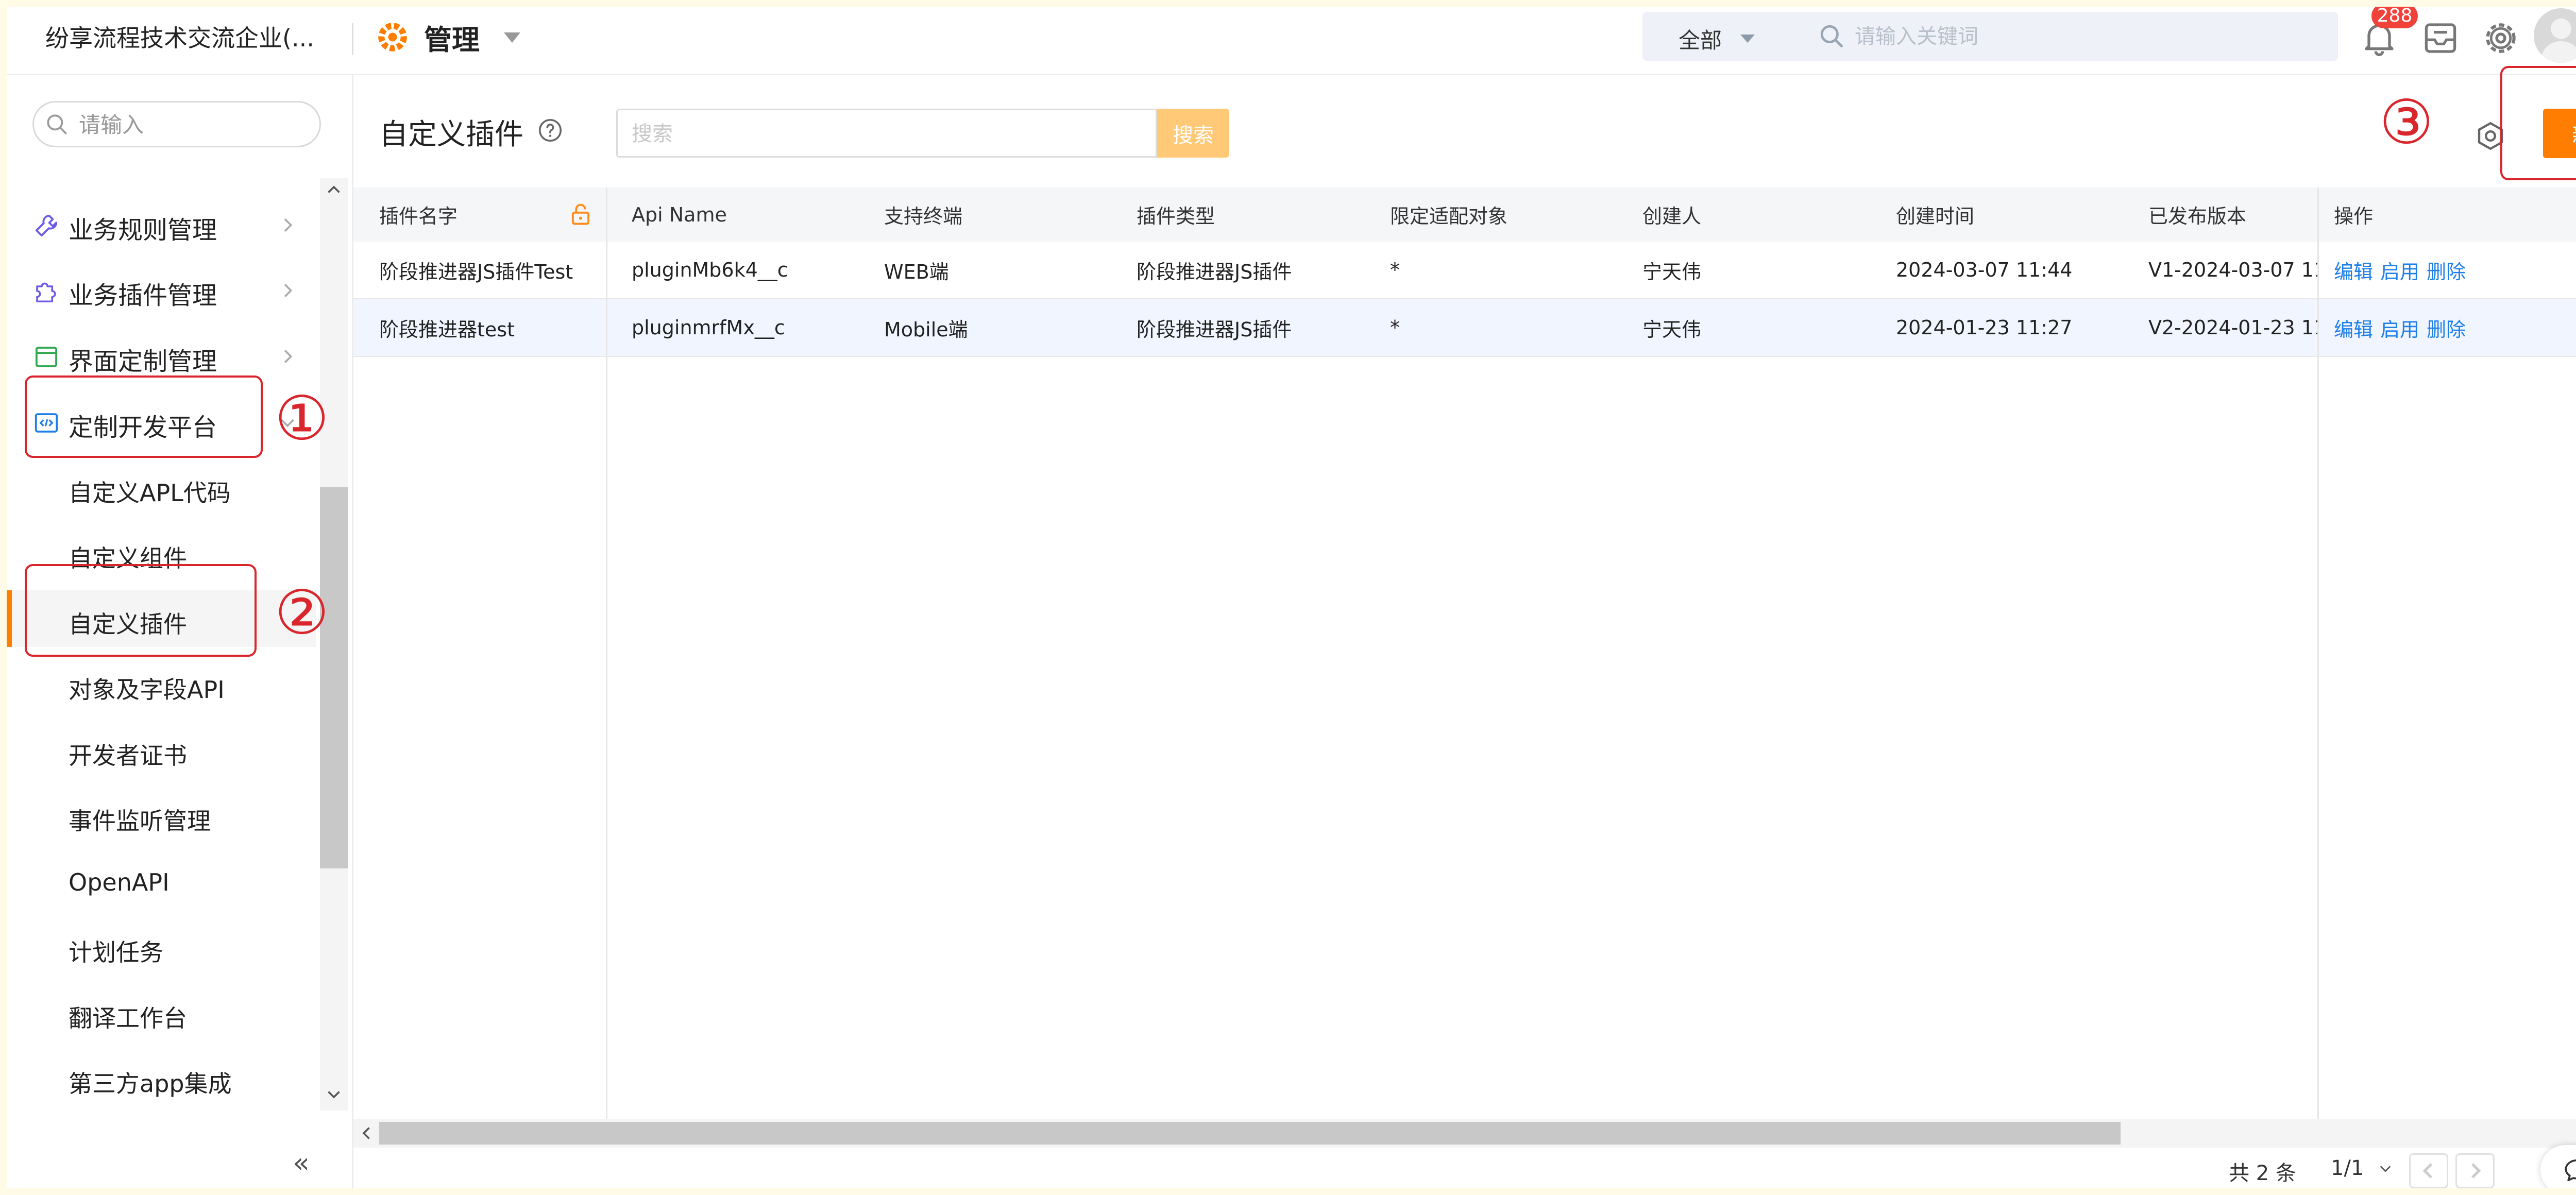  What do you see at coordinates (116, 952) in the screenshot?
I see `sidebar-item-label: 计划任务` at bounding box center [116, 952].